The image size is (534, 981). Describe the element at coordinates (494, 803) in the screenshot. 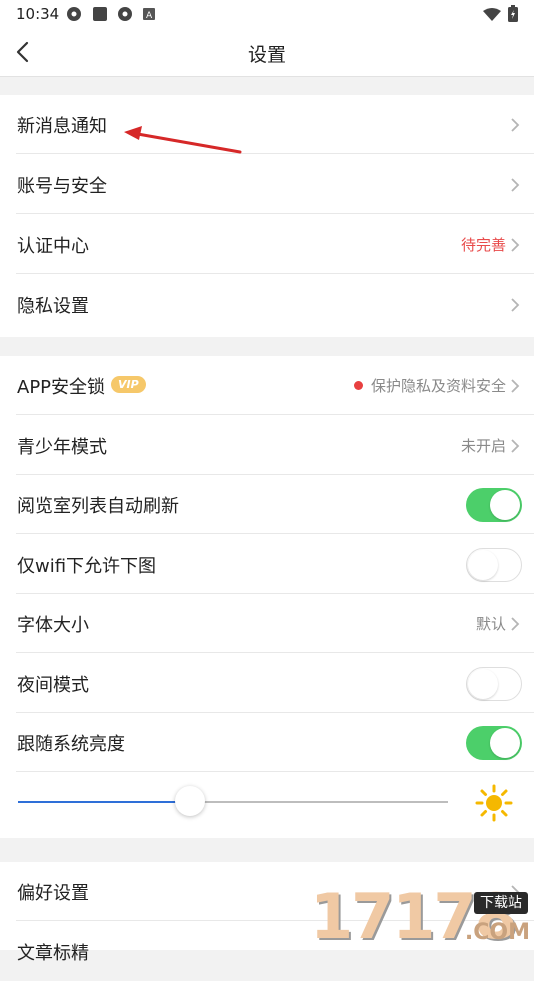

I see `sun-icon` at that location.